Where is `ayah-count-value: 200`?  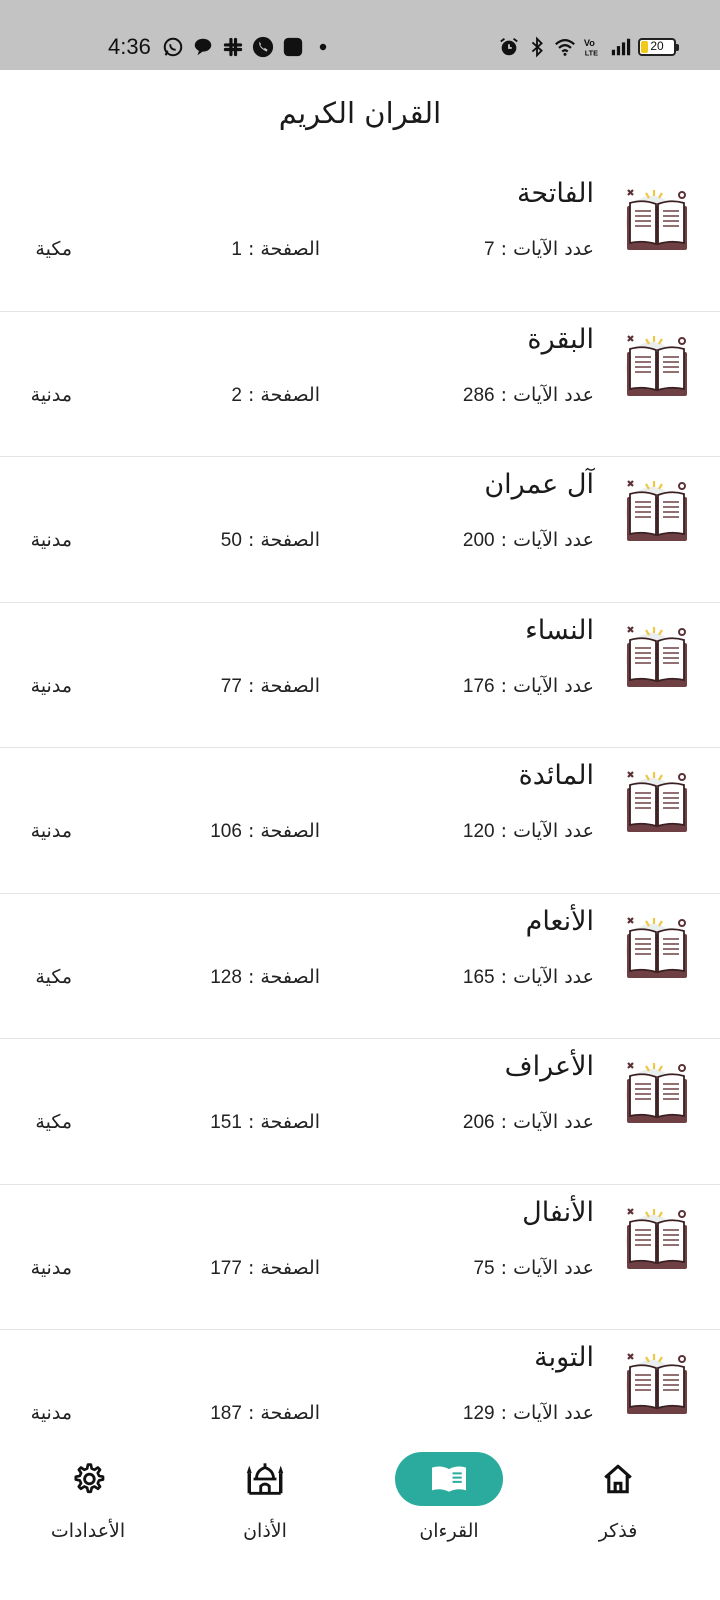 ayah-count-value: 200 is located at coordinates (478, 540).